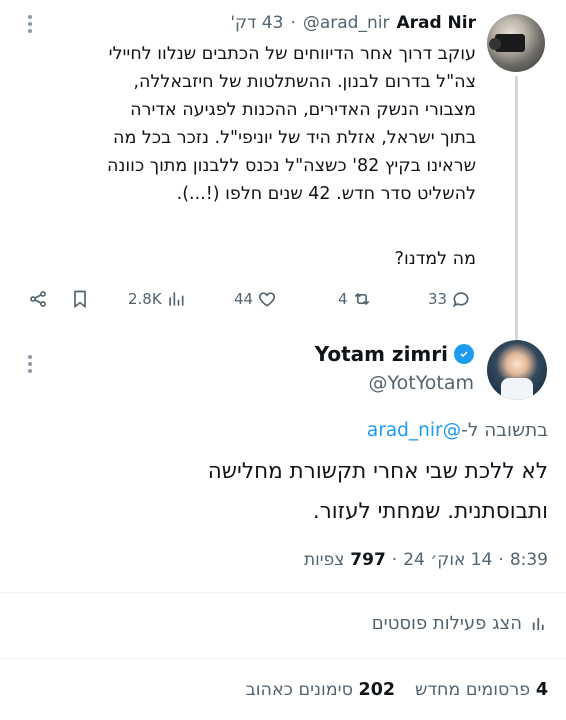  What do you see at coordinates (464, 354) in the screenshot?
I see `verified-badge-icon` at bounding box center [464, 354].